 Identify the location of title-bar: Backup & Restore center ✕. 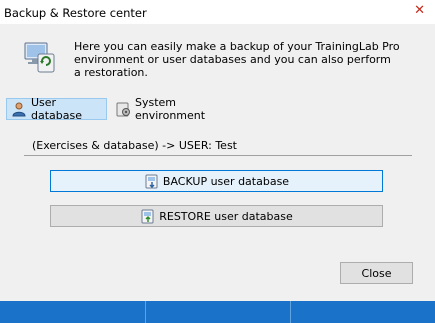
(217, 12).